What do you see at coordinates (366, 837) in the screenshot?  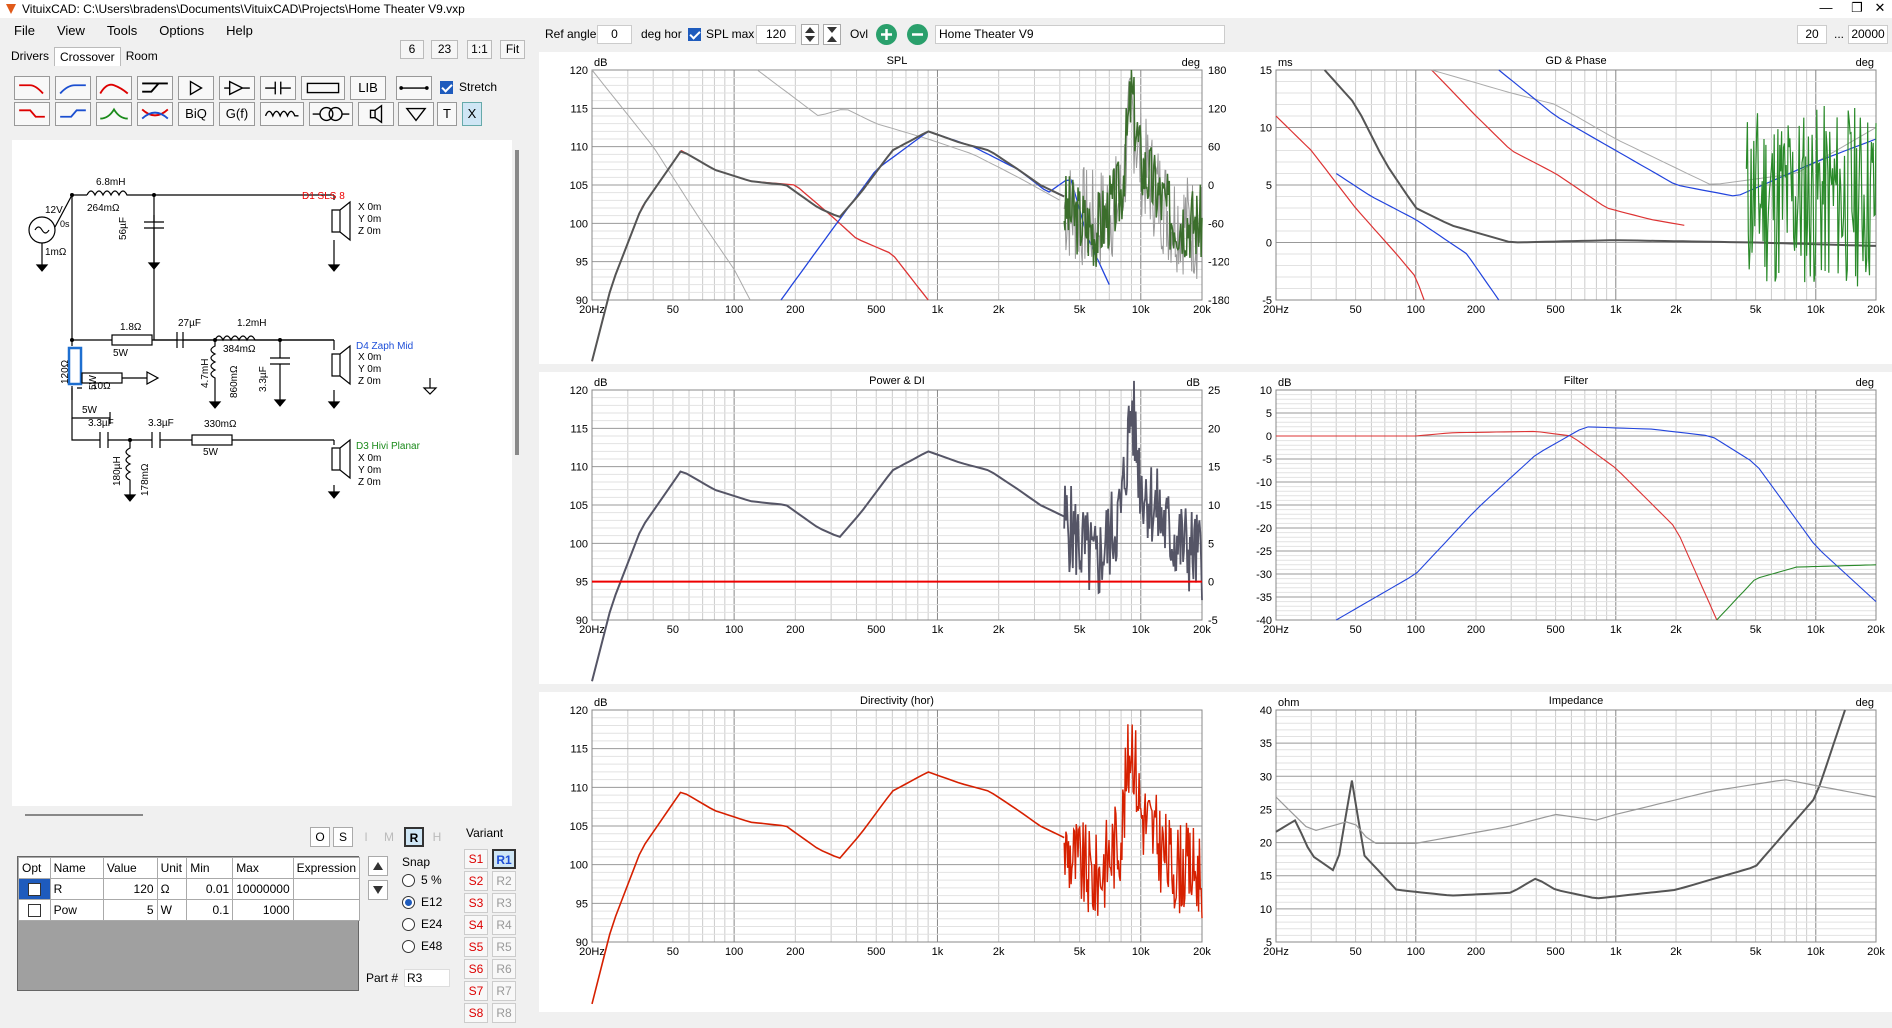 I see `sel-i-button: I` at bounding box center [366, 837].